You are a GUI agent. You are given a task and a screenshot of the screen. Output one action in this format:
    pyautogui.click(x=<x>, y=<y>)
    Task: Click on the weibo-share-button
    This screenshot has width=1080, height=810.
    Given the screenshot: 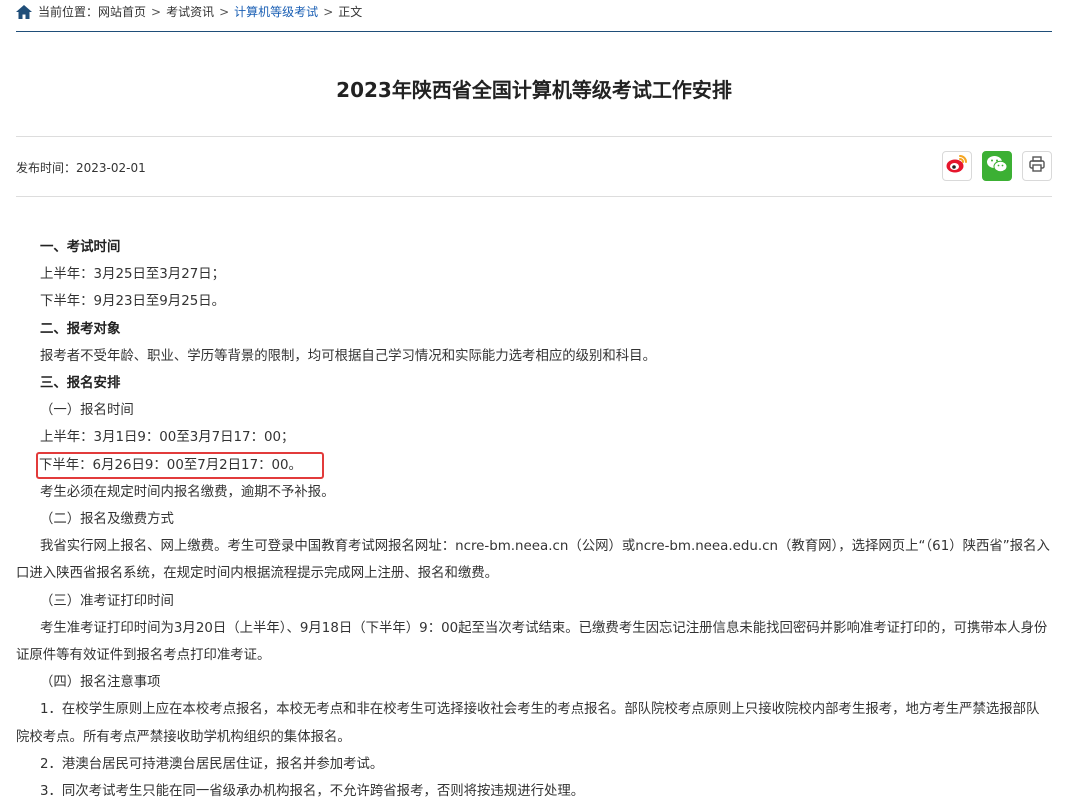 What is the action you would take?
    pyautogui.click(x=957, y=166)
    